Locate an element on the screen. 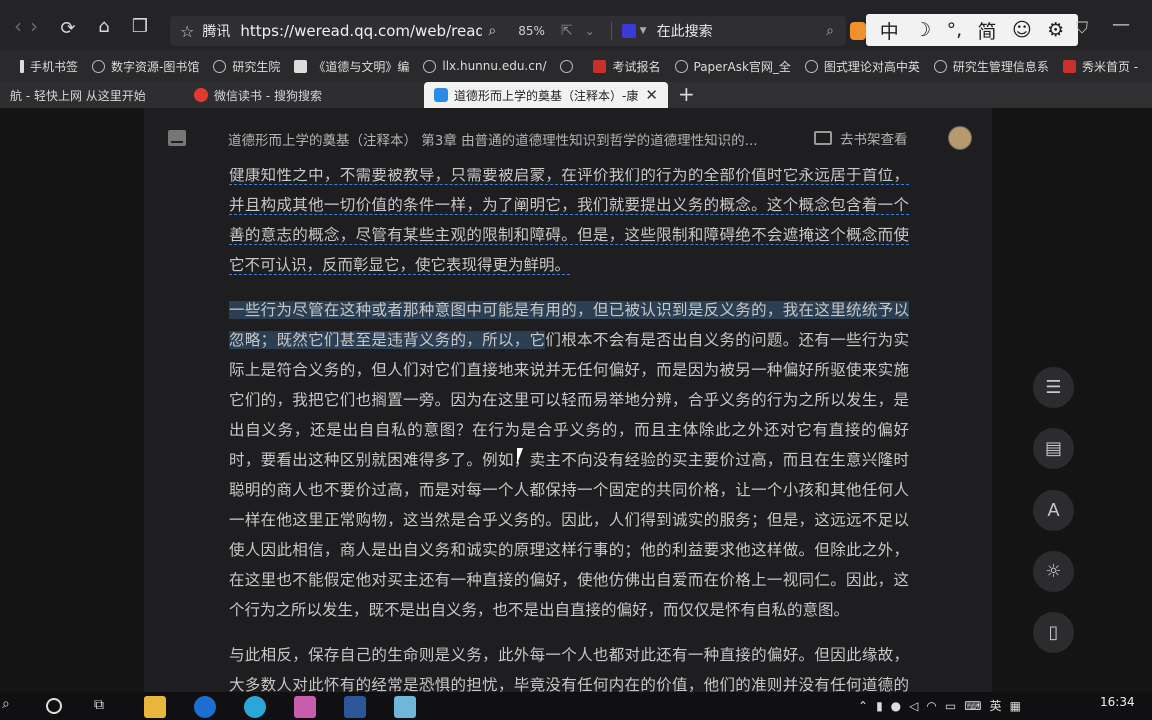 The height and width of the screenshot is (720, 1152). brightness-icon: ☼ is located at coordinates (1053, 571).